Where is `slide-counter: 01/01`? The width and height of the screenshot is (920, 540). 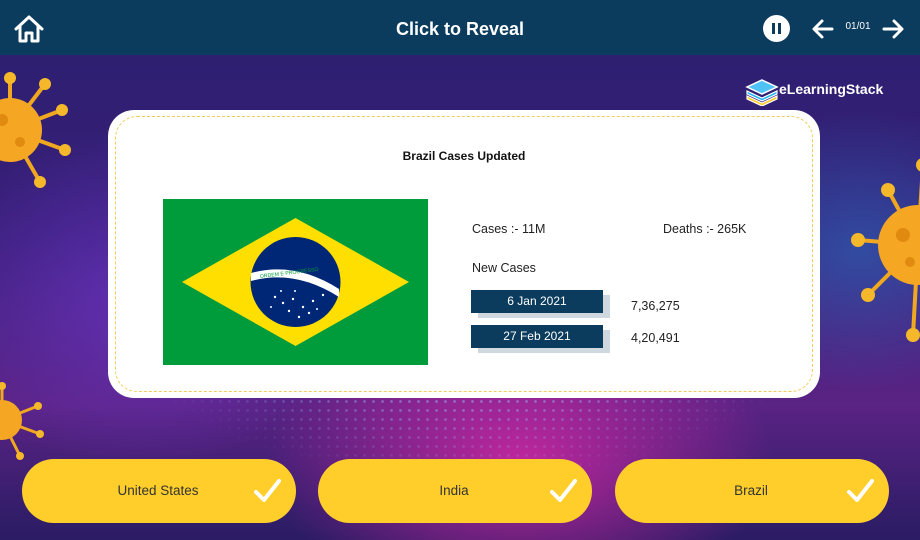
slide-counter: 01/01 is located at coordinates (858, 26).